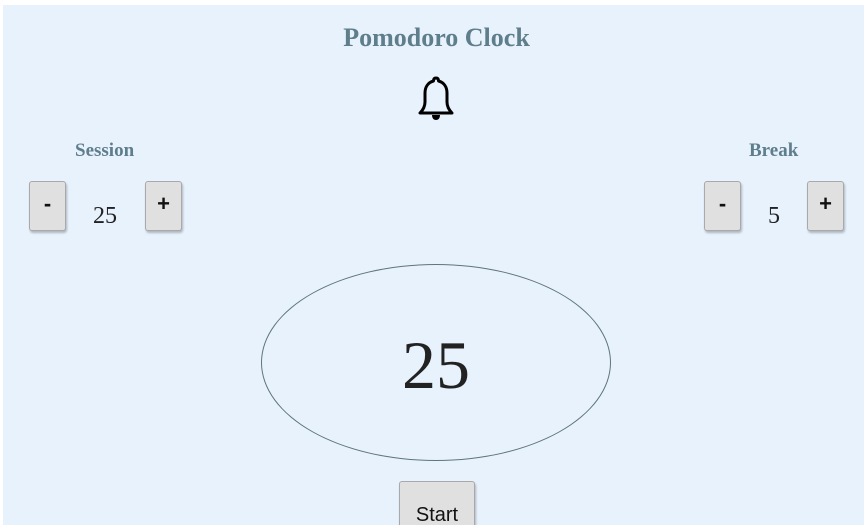  Describe the element at coordinates (436, 37) in the screenshot. I see `page-title: Pomodoro Clock` at that location.